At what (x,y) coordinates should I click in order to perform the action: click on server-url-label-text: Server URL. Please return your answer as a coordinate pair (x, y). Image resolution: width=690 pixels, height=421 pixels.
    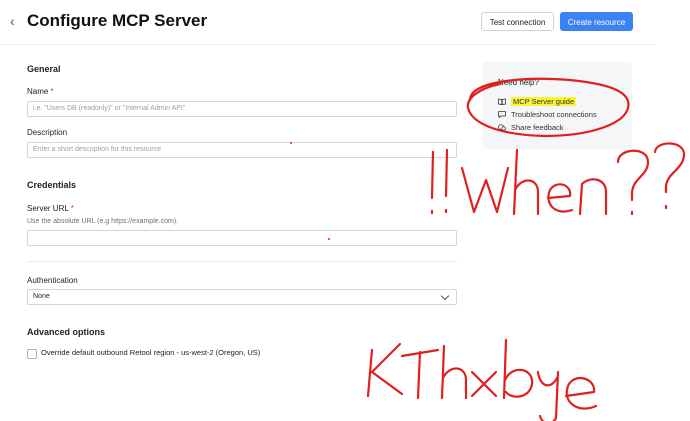
    Looking at the image, I should click on (48, 208).